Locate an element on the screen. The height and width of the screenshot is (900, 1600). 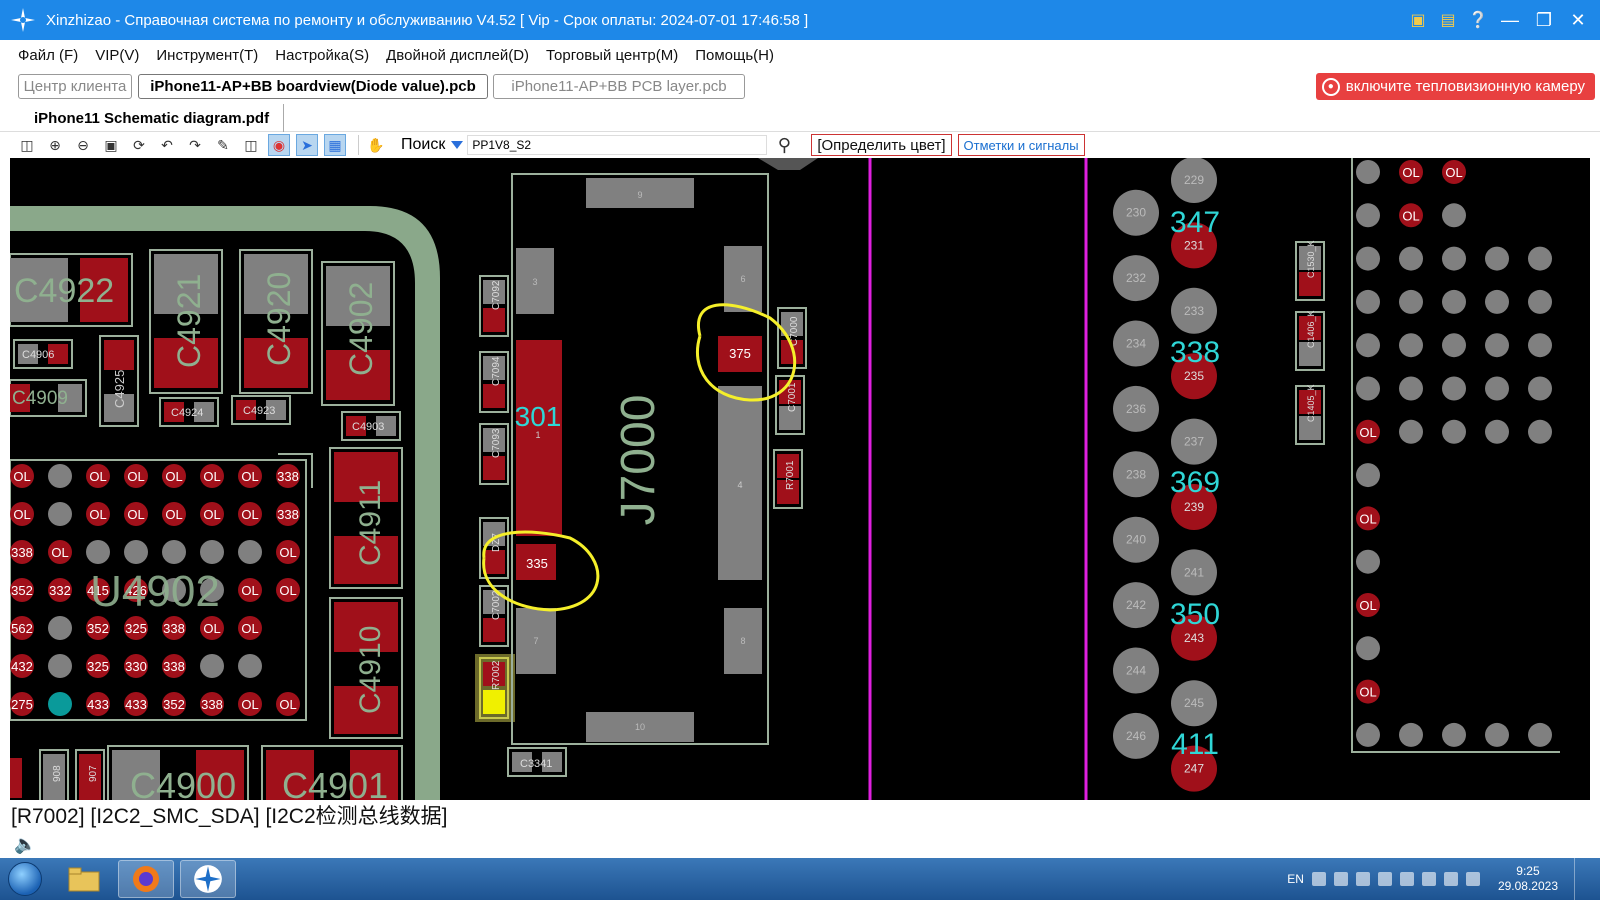
menu-help: Помощь(H) is located at coordinates (734, 55).